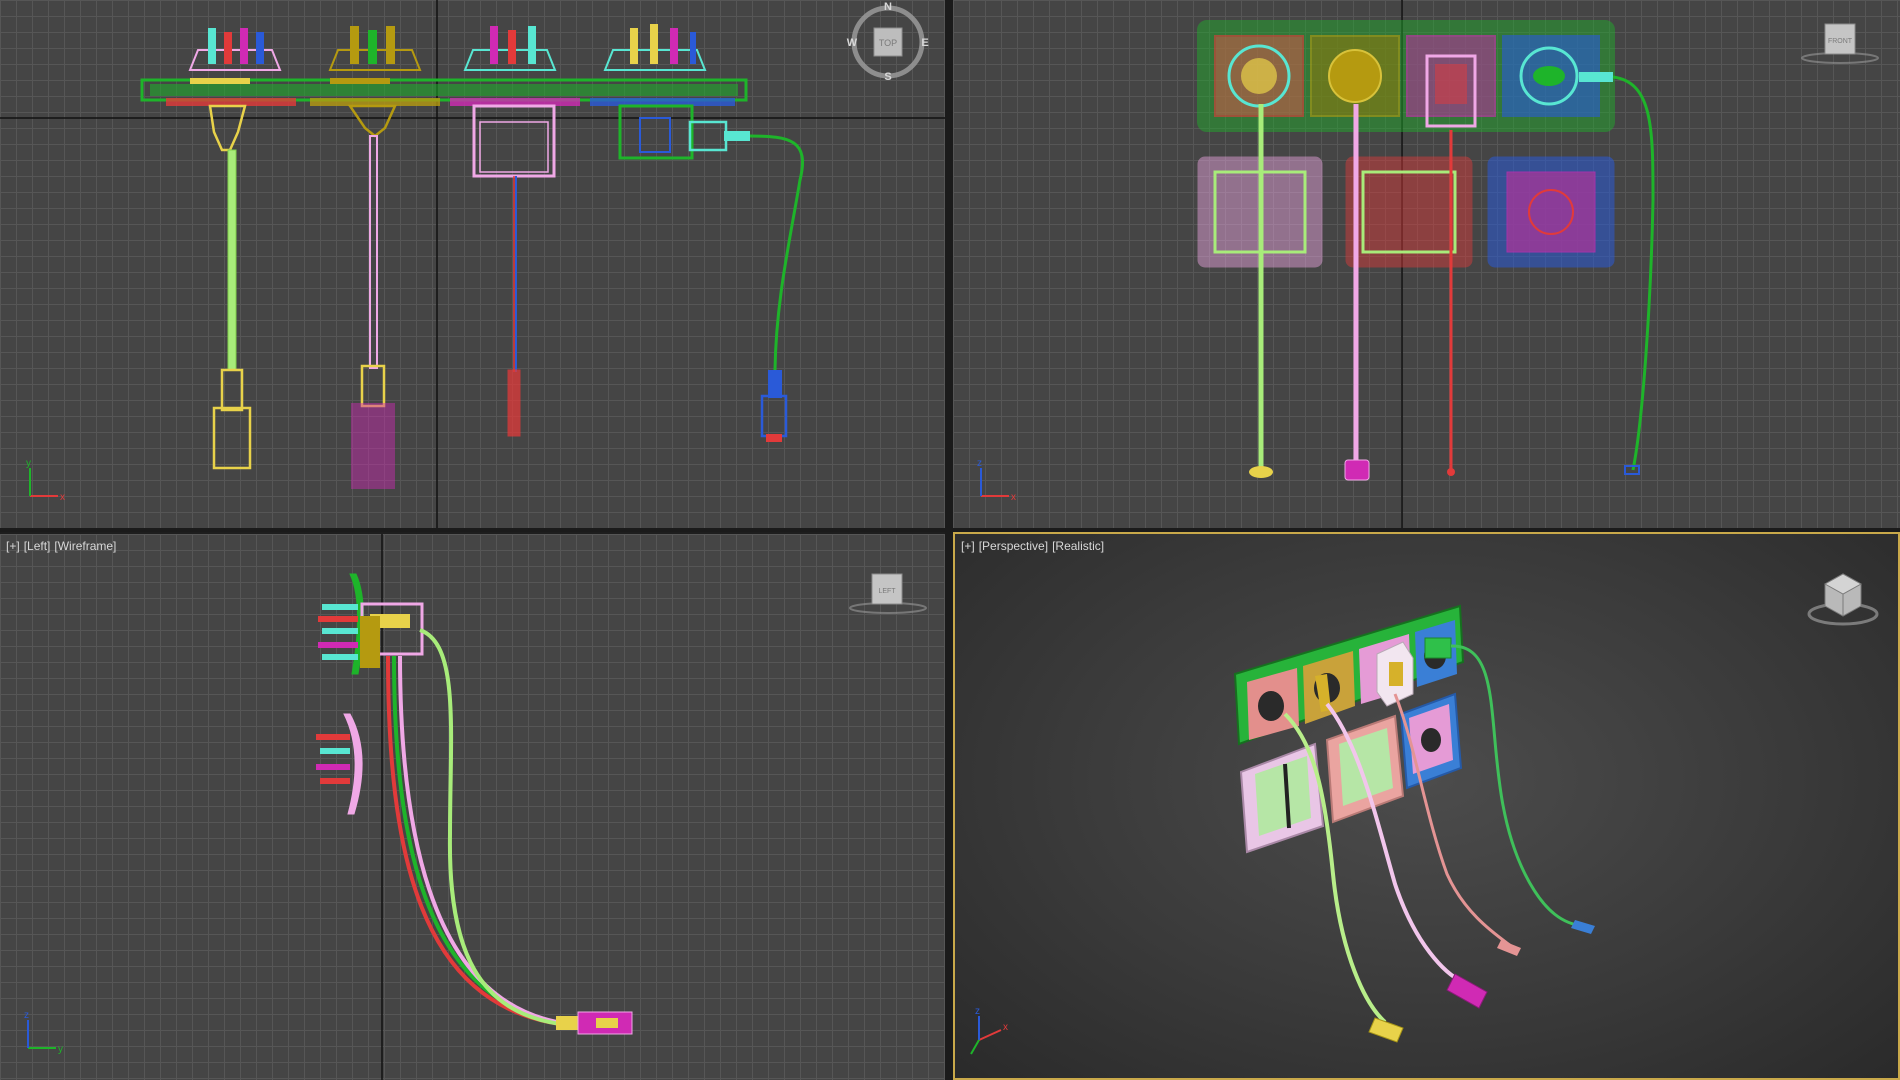 This screenshot has height=1080, width=1900. Describe the element at coordinates (509, 831) in the screenshot. I see `cables-left-view` at that location.